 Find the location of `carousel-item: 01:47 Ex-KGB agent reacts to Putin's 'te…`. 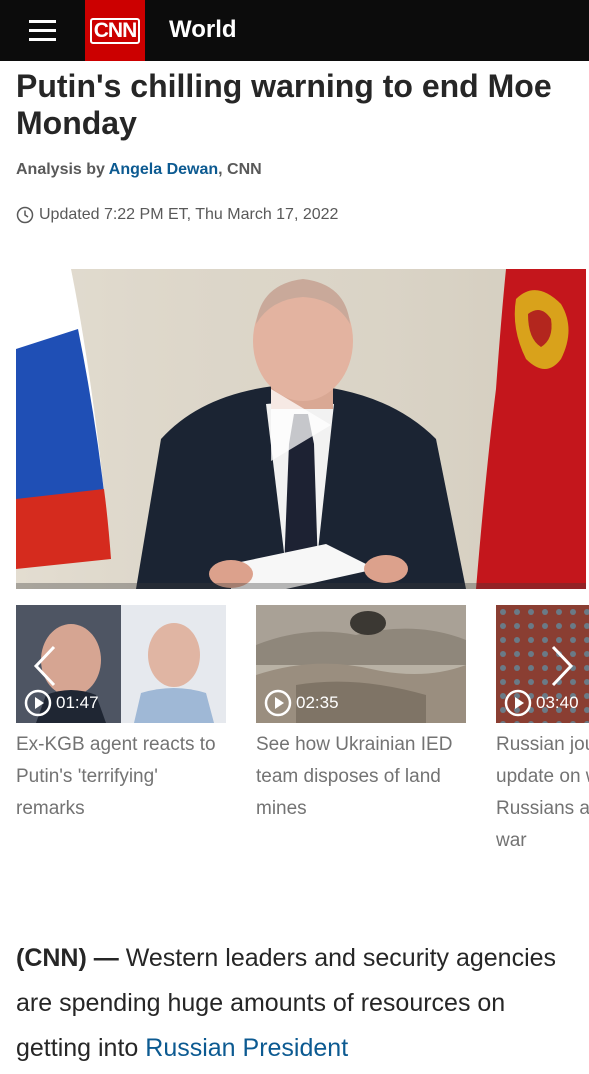

carousel-item: 01:47 Ex-KGB agent reacts to Putin's 'te… is located at coordinates (121, 715).